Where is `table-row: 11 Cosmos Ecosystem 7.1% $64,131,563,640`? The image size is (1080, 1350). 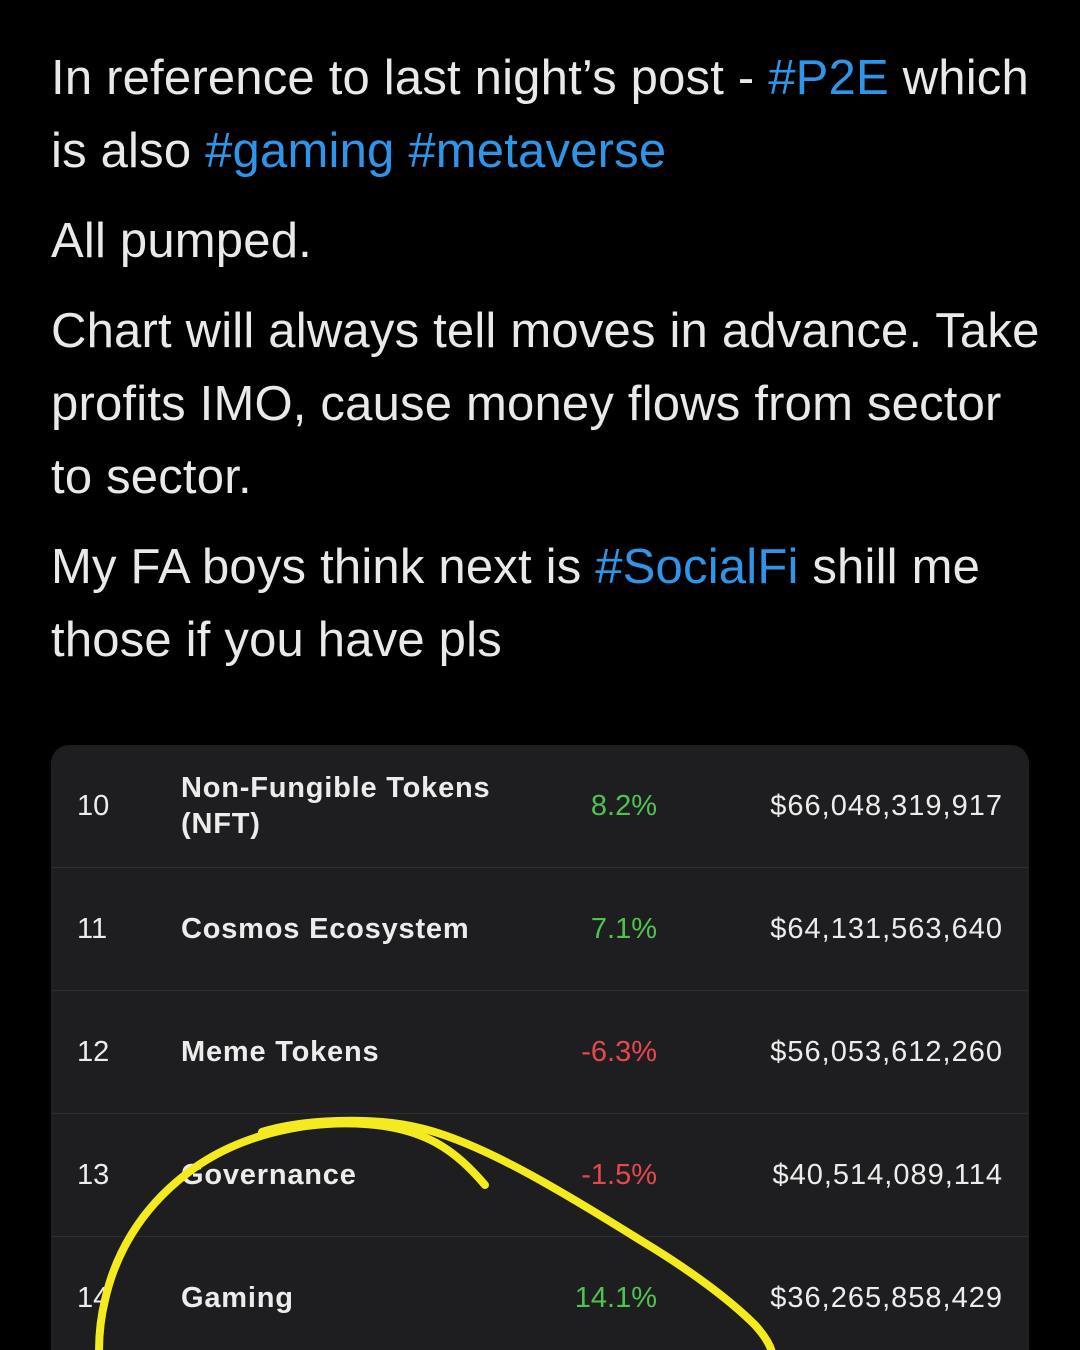
table-row: 11 Cosmos Ecosystem 7.1% $64,131,563,640 is located at coordinates (540, 929).